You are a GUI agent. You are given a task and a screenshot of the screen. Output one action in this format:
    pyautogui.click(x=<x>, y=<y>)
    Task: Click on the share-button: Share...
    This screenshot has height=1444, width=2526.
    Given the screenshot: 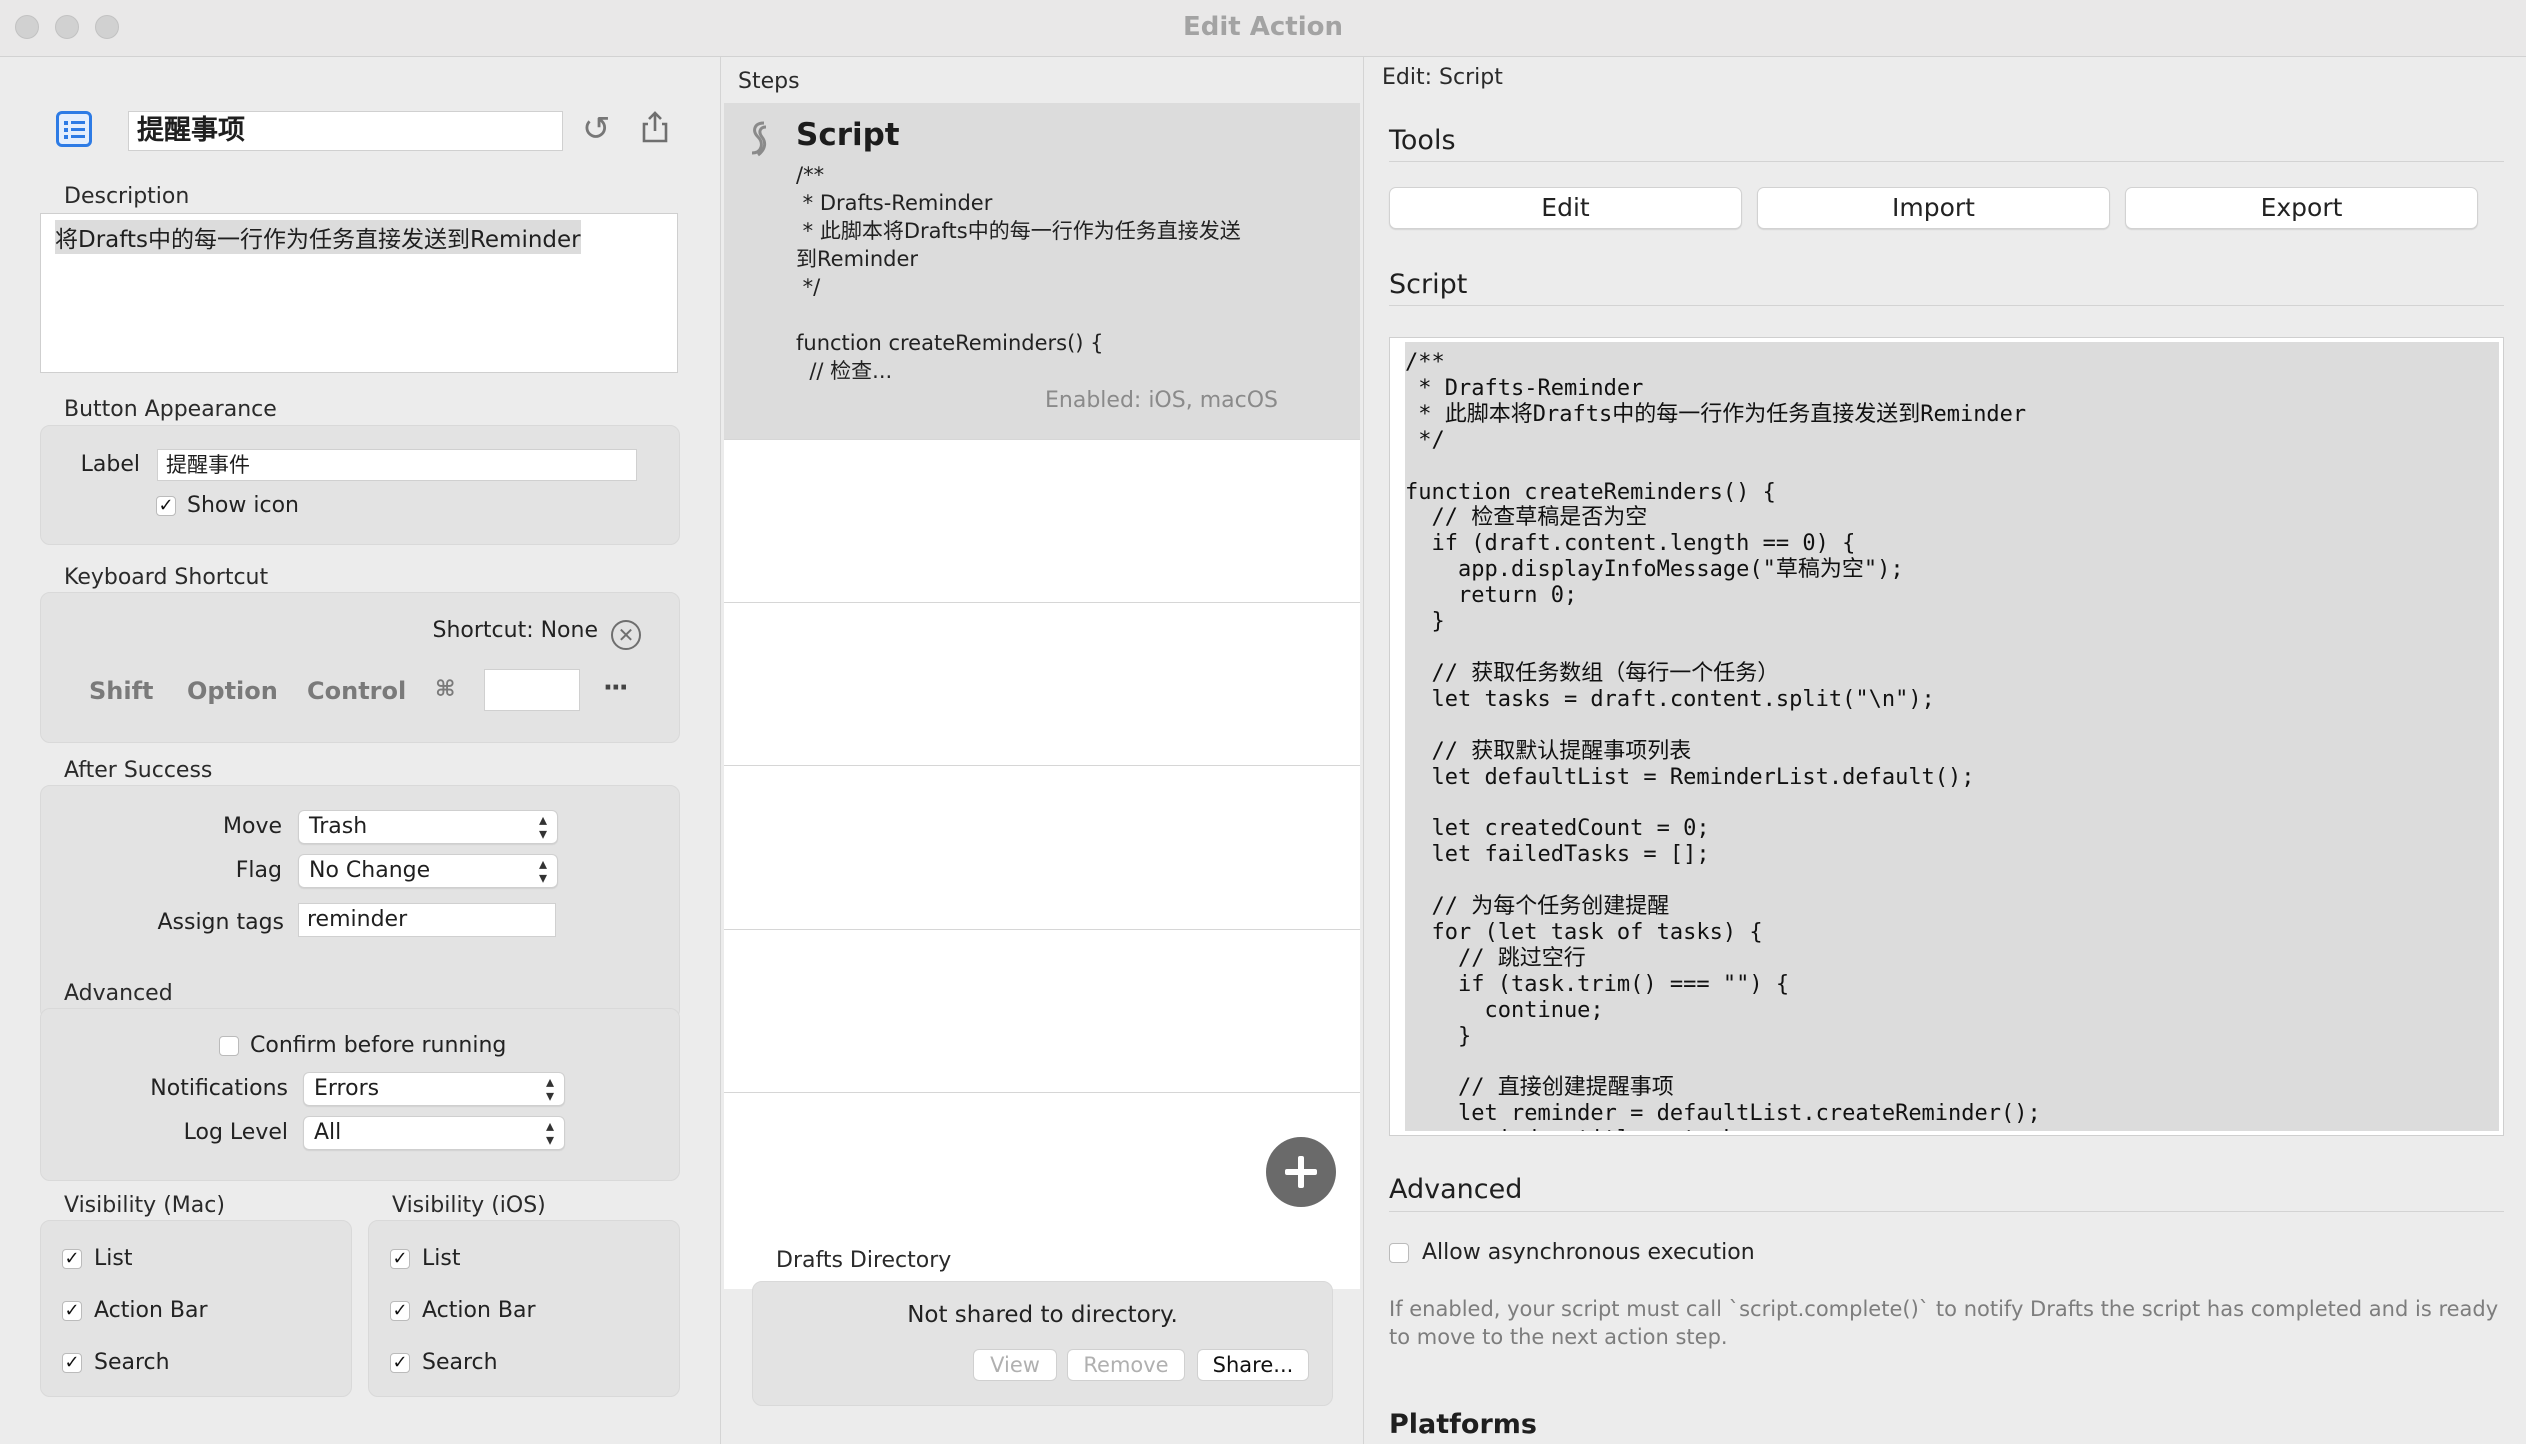 What is the action you would take?
    pyautogui.click(x=1253, y=1365)
    